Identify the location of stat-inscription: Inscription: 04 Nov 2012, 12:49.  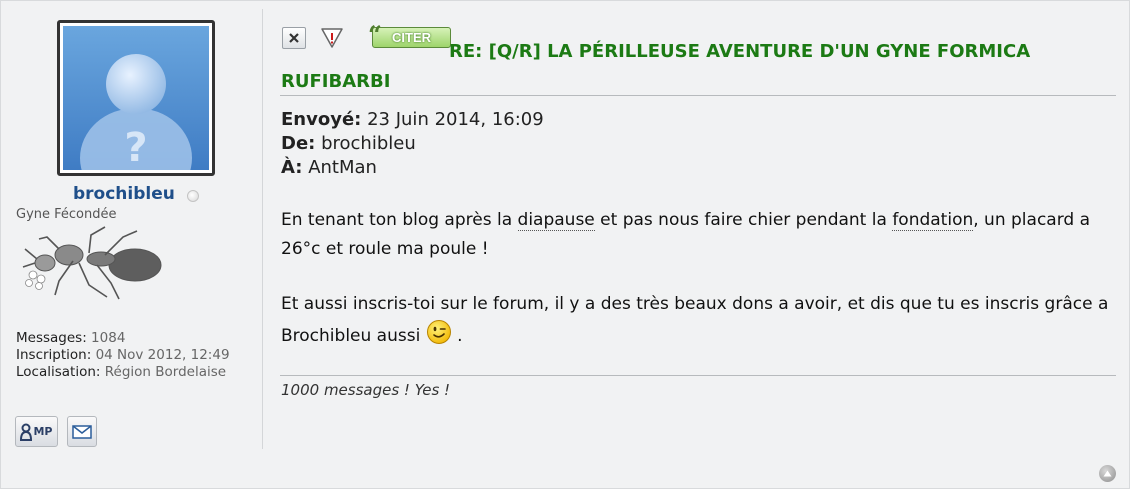
(138, 355).